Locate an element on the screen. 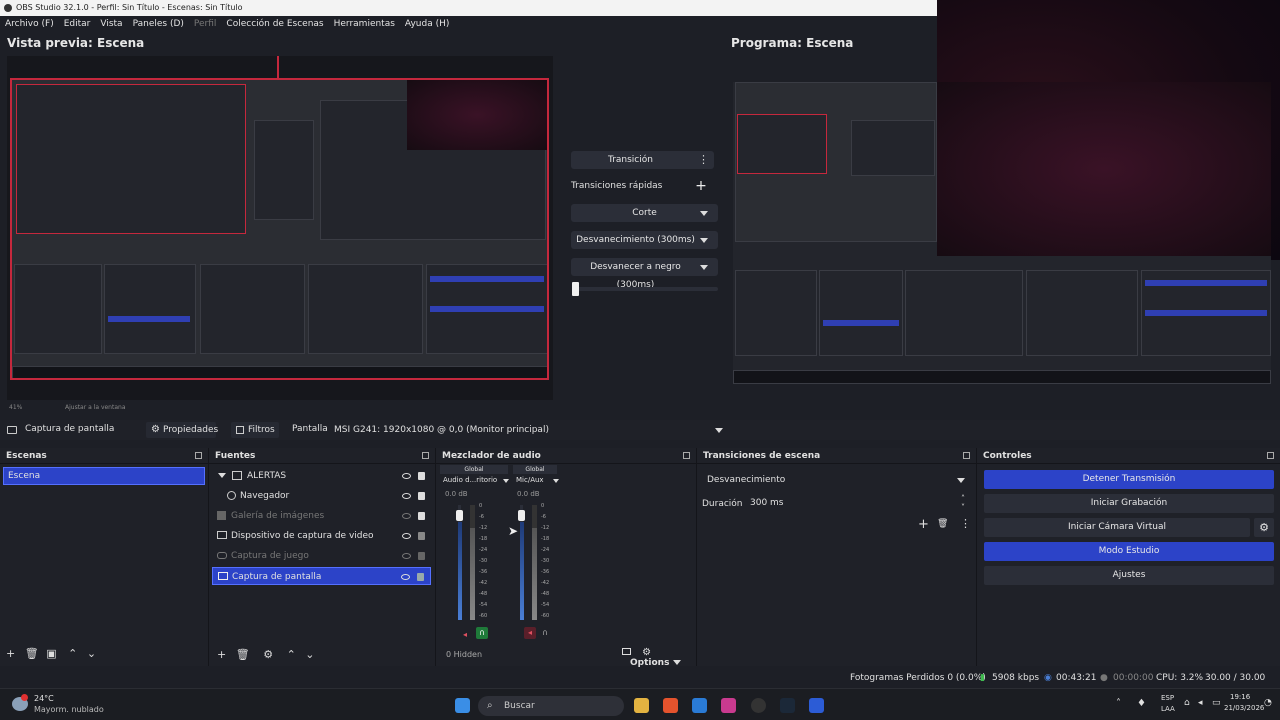 The image size is (1280, 720). studio-mode-button: Modo Estudio is located at coordinates (1129, 551).